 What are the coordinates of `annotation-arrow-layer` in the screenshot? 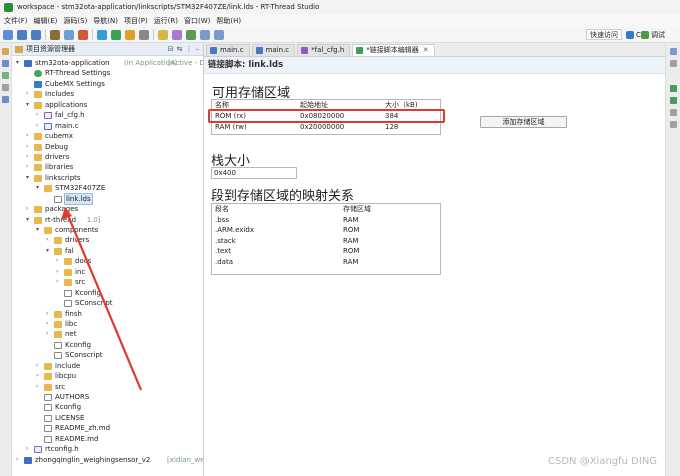 It's located at (102, 299).